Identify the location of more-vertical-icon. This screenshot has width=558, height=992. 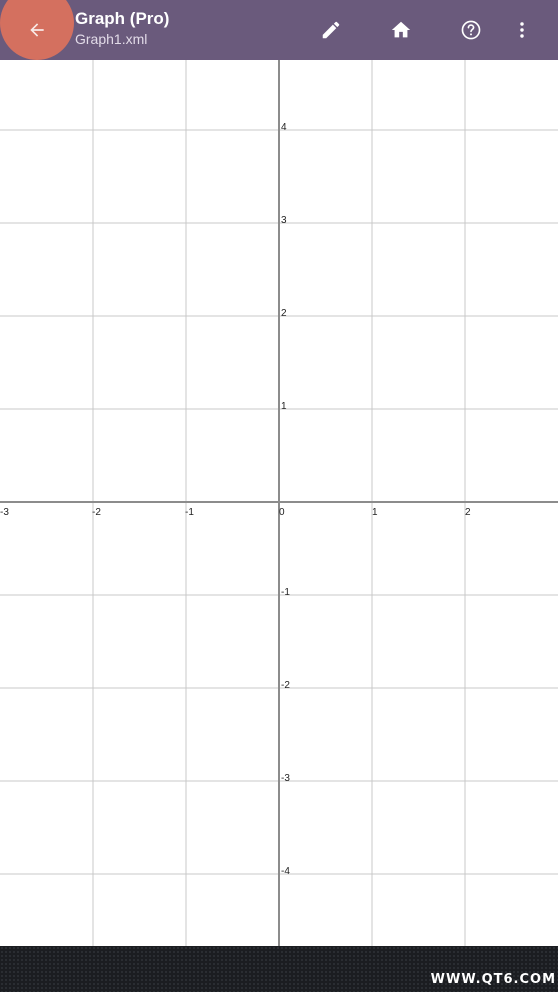
(522, 30).